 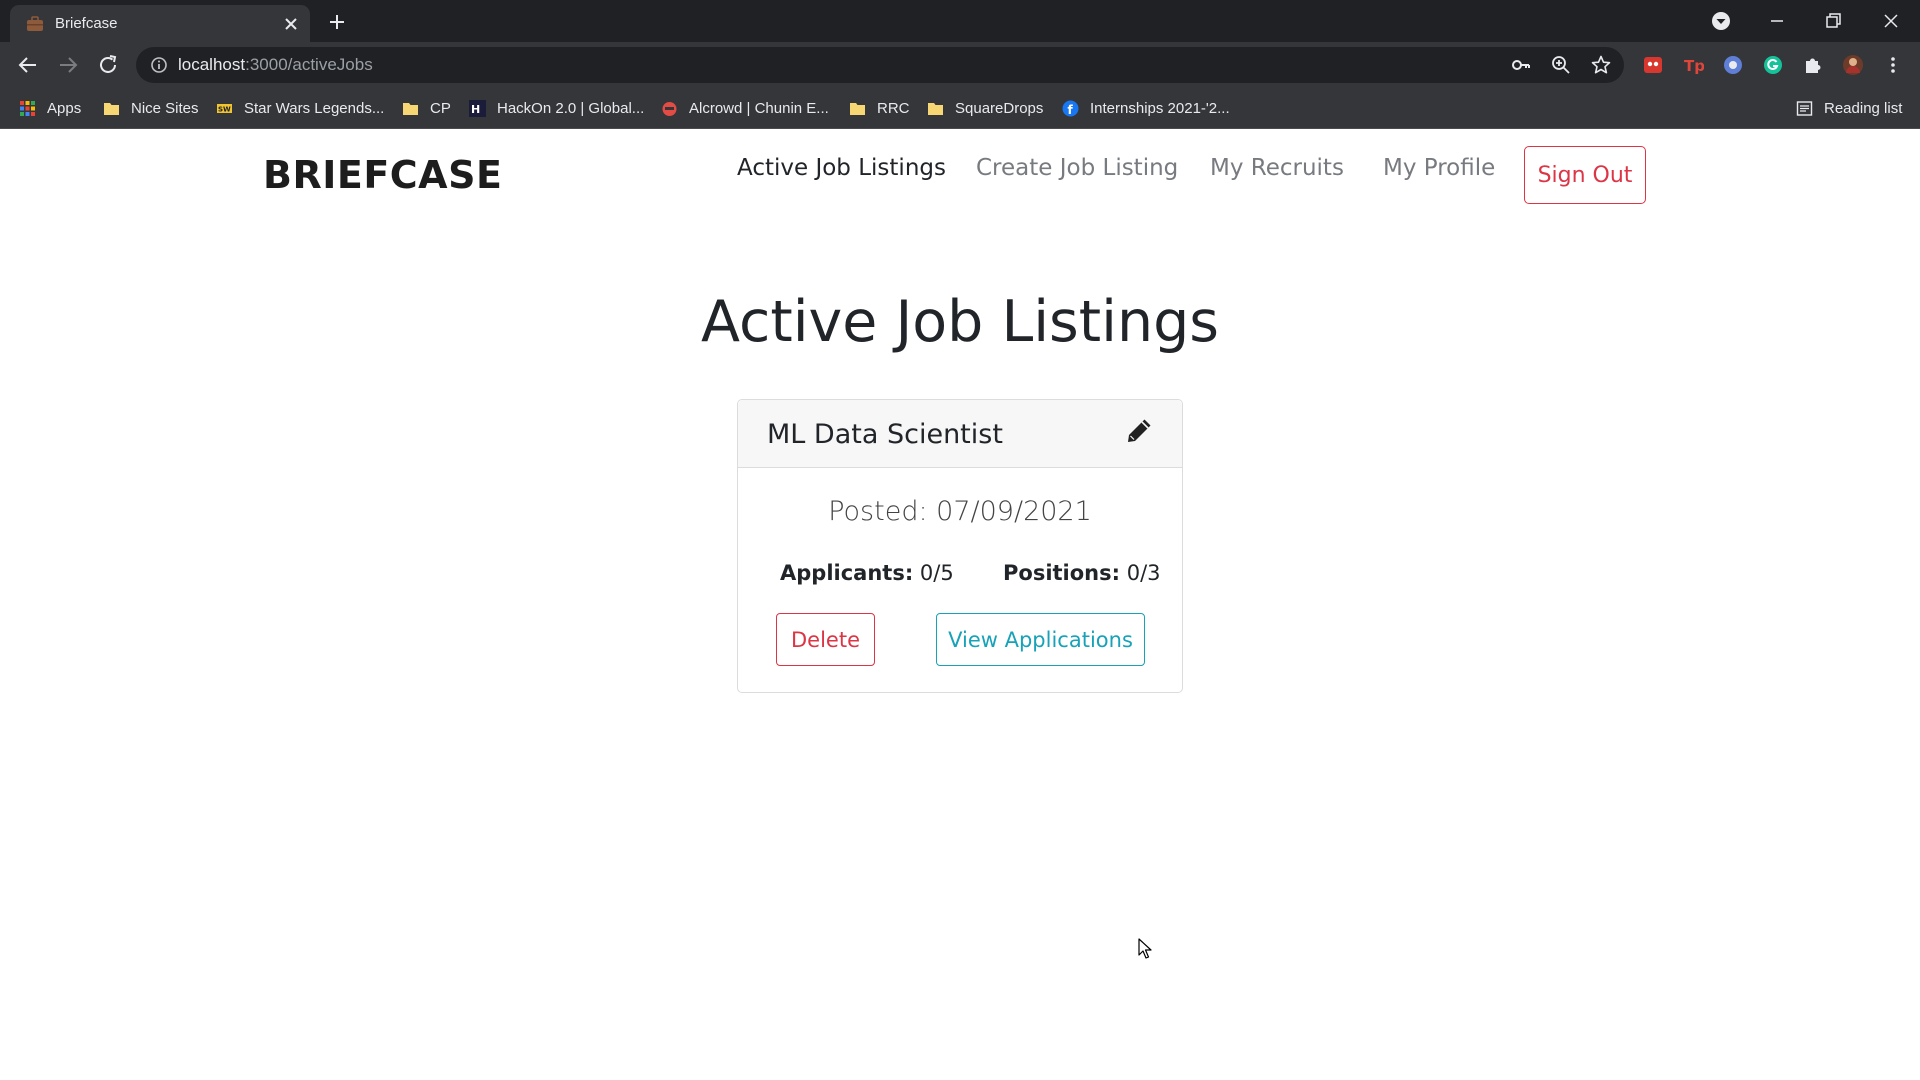 What do you see at coordinates (291, 24) in the screenshot?
I see `close-tab-icon` at bounding box center [291, 24].